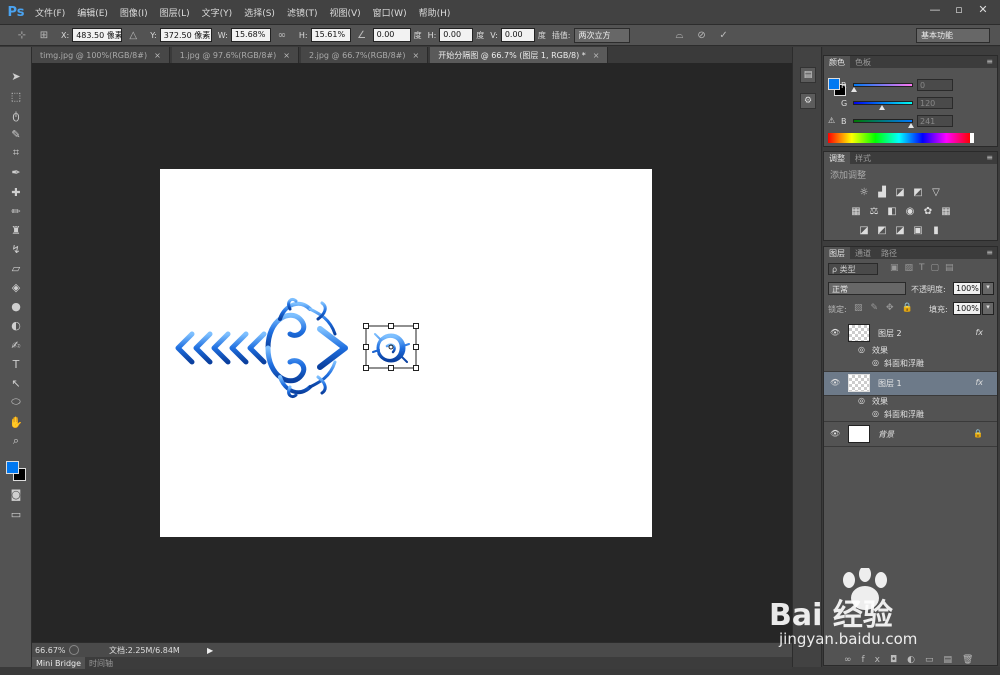 The image size is (1000, 675). What do you see at coordinates (50, 12) in the screenshot?
I see `menu-file: 文件(F)` at bounding box center [50, 12].